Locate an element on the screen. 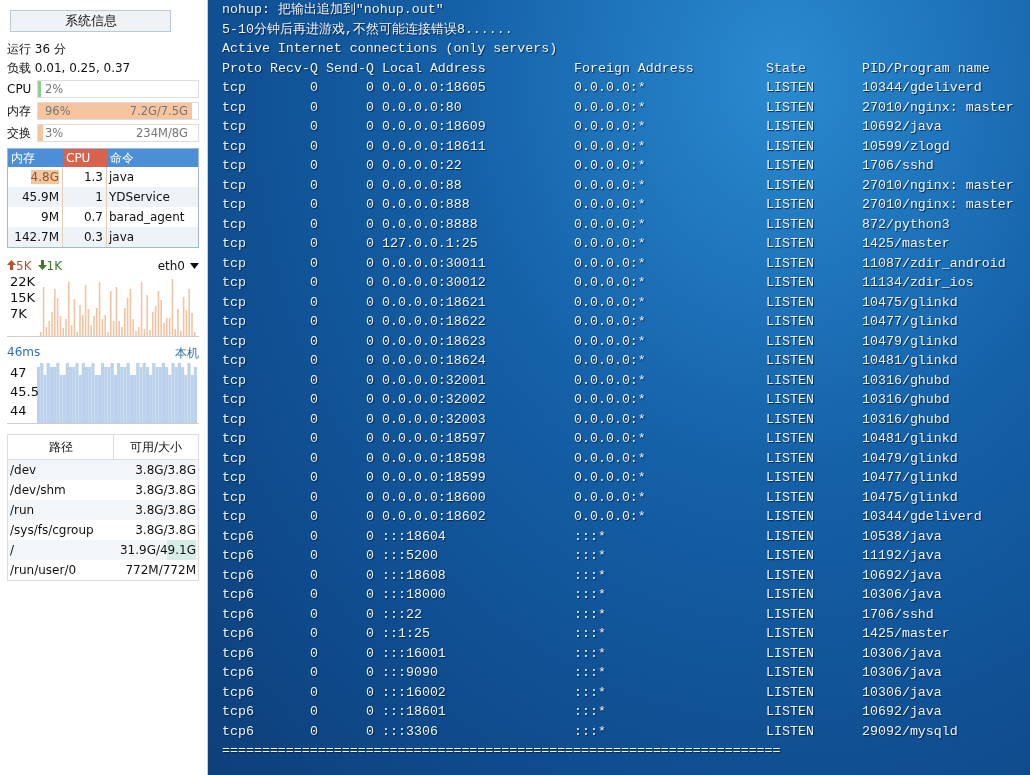  table-cell-text: 0.0.0.0:888 is located at coordinates (426, 205).